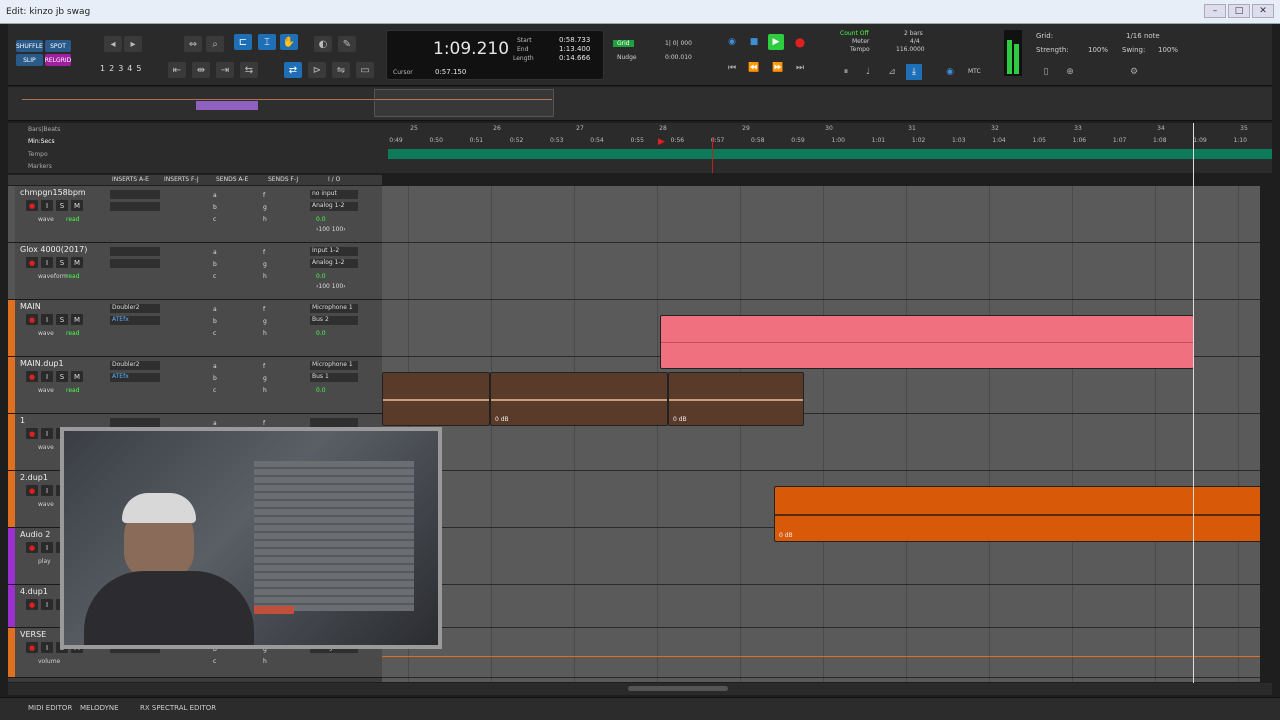 The width and height of the screenshot is (1280, 720). What do you see at coordinates (331, 286) in the screenshot?
I see `pan-readout: ‹100 100›` at bounding box center [331, 286].